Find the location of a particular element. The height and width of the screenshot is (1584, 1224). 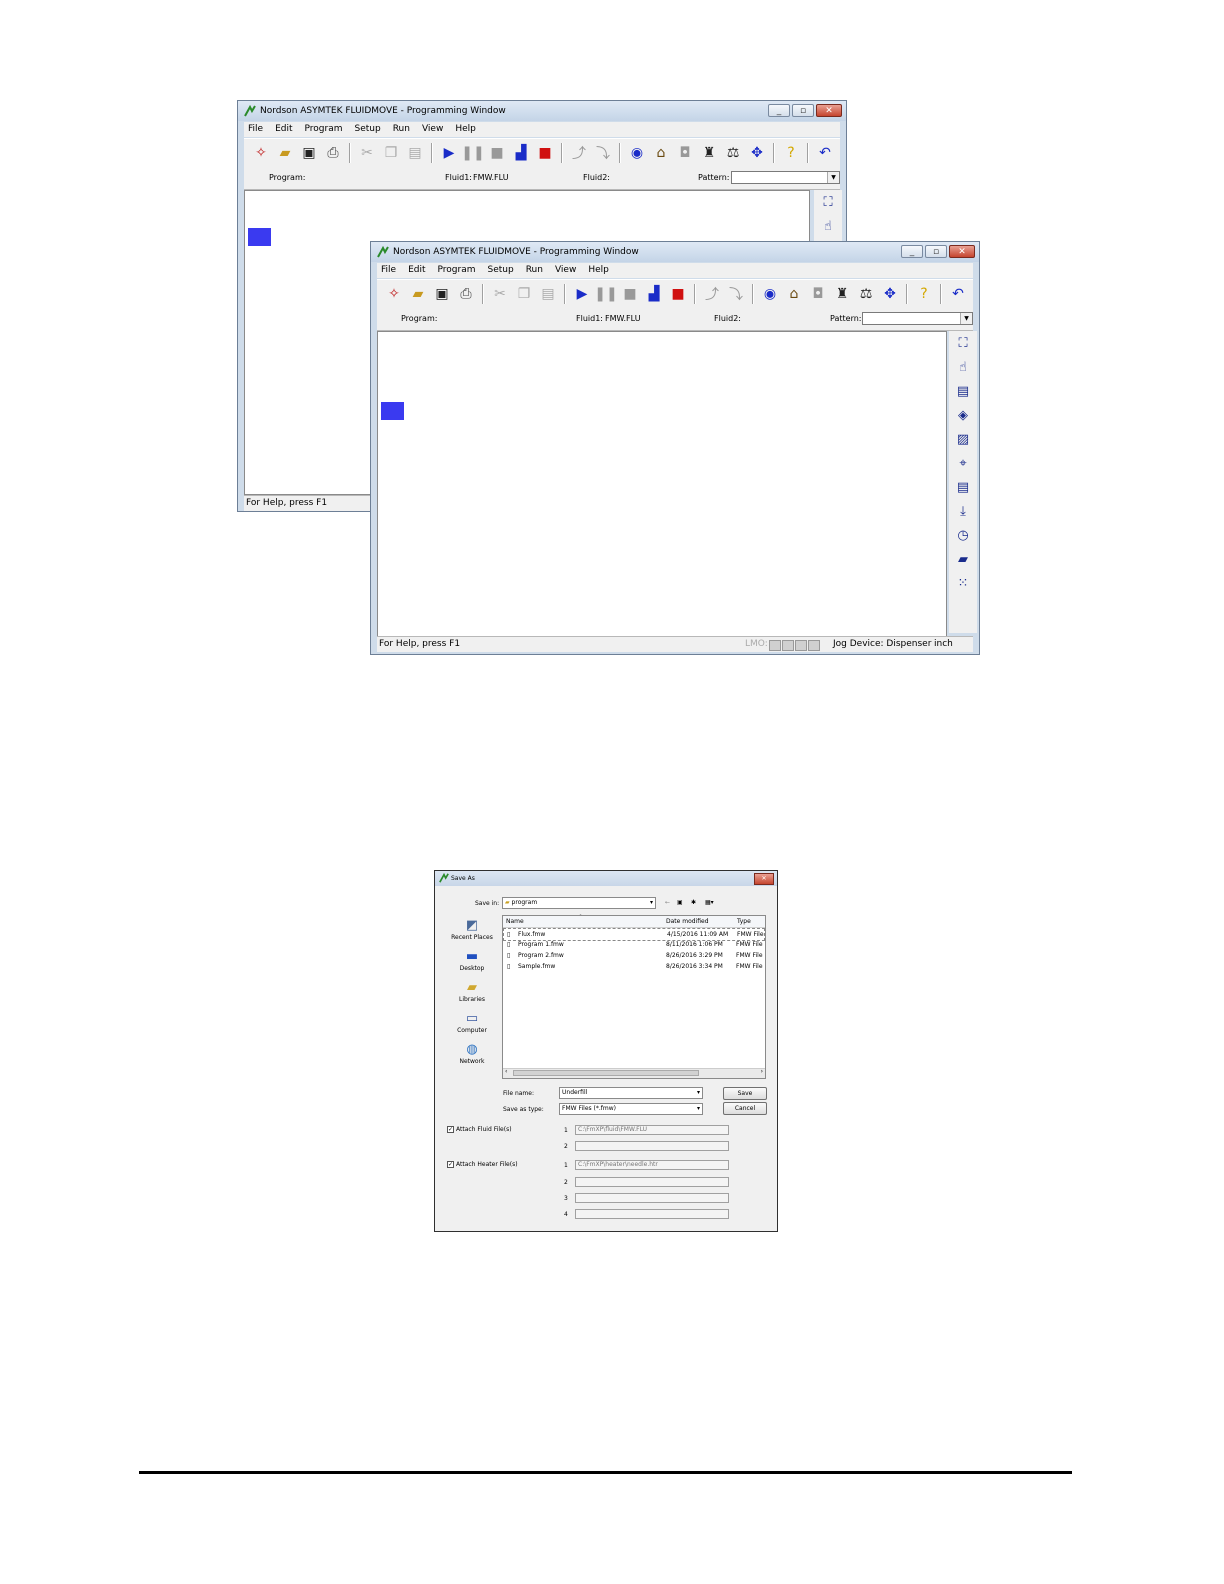

step-icon: ▟ is located at coordinates (654, 294).